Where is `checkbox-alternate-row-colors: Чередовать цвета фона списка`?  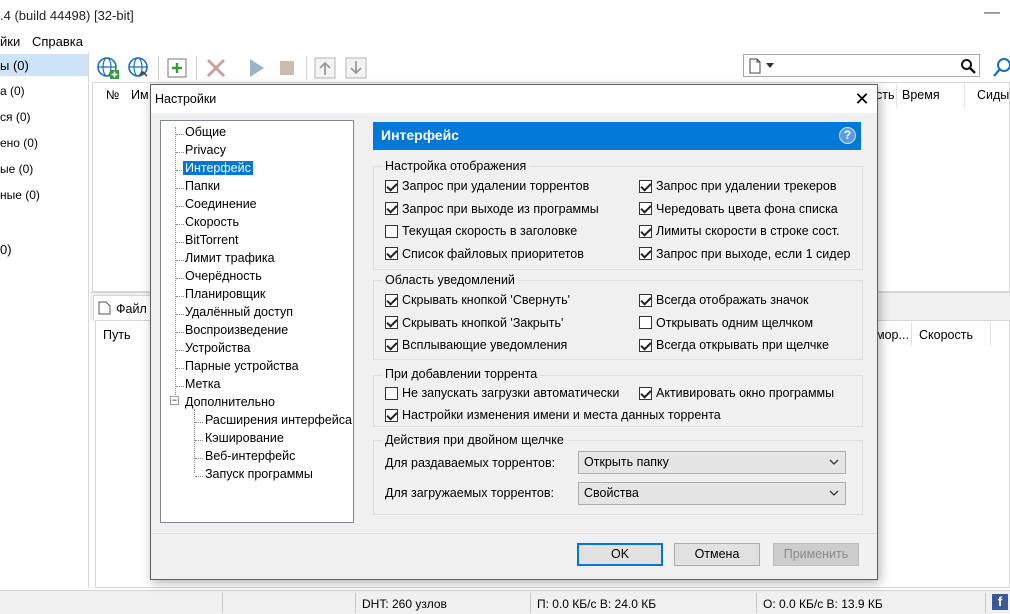
checkbox-alternate-row-colors: Чередовать цвета фона списка is located at coordinates (738, 209).